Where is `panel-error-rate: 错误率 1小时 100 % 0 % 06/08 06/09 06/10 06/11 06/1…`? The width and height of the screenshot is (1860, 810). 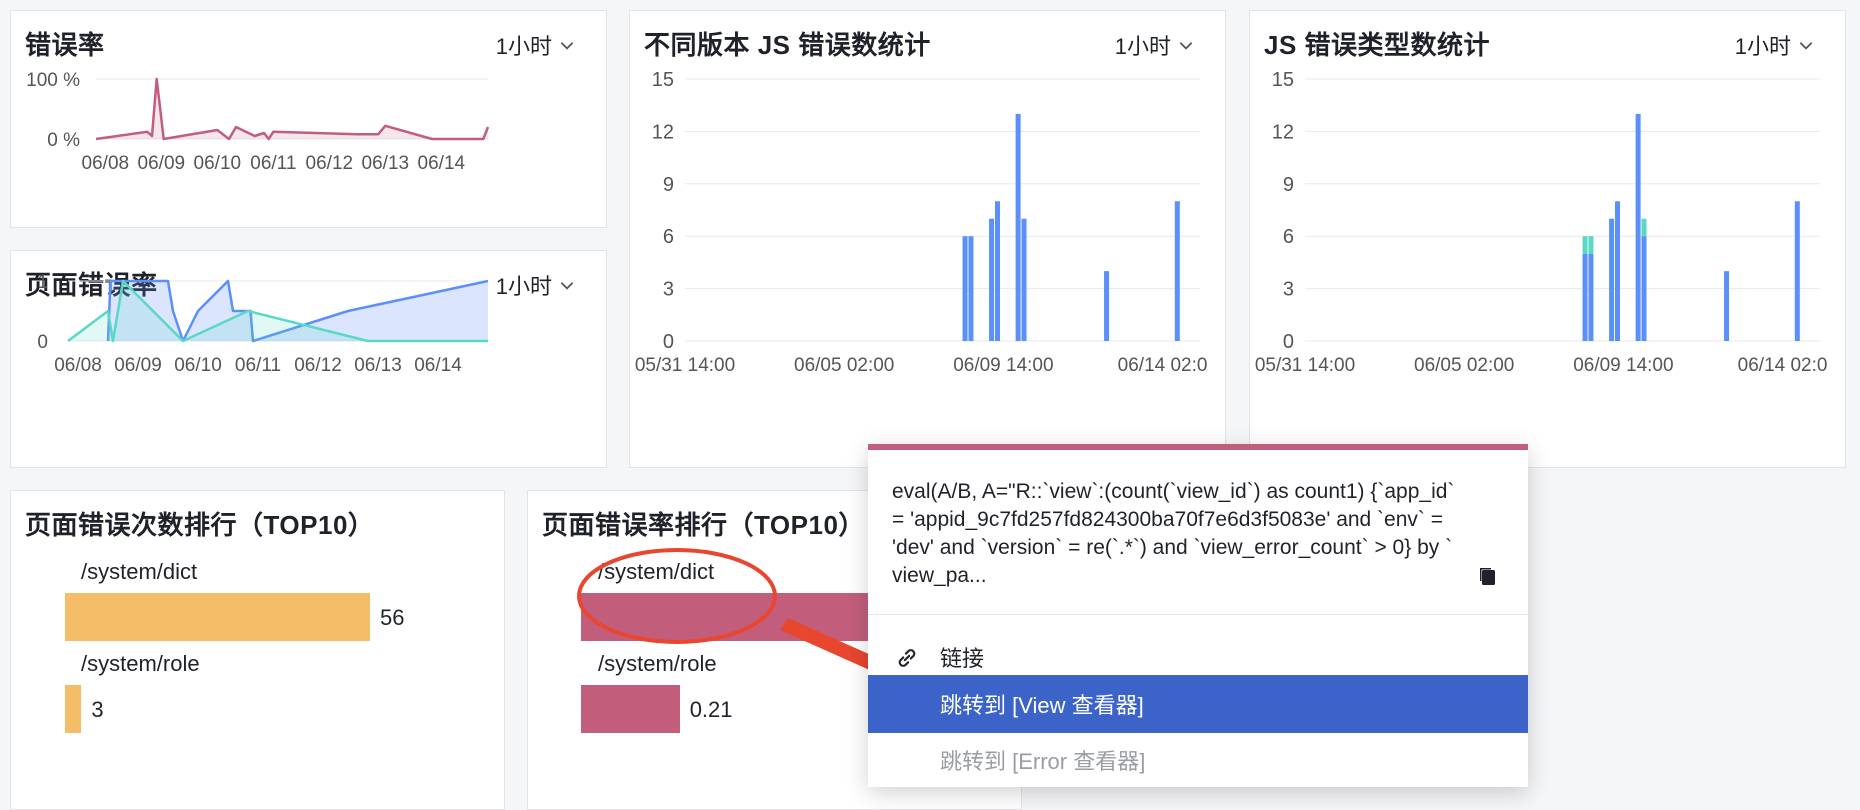
panel-error-rate: 错误率 1小时 100 % 0 % 06/08 06/09 06/10 06/11 06/1… is located at coordinates (308, 119).